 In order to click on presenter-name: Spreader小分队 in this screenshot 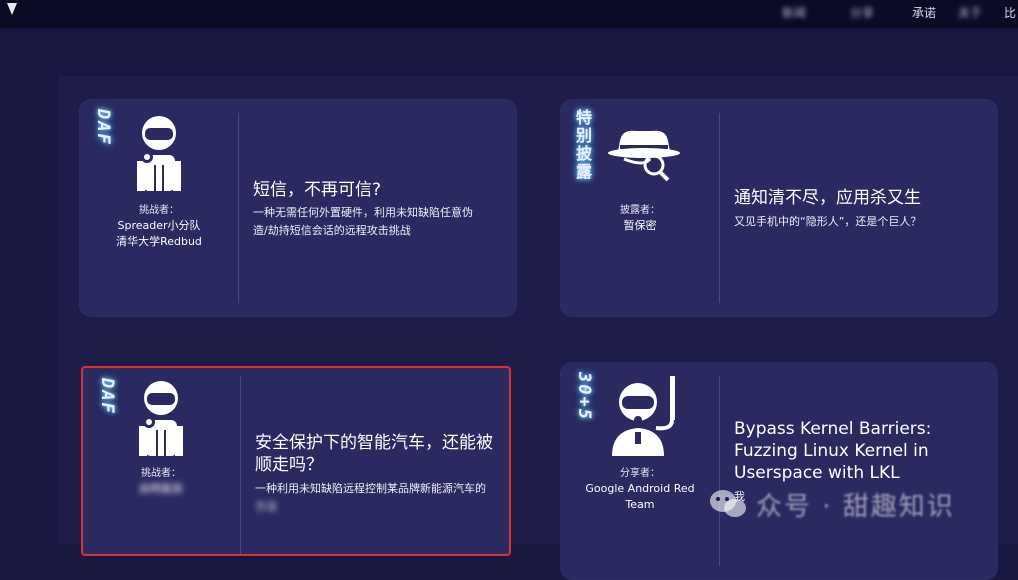, I will do `click(159, 225)`.